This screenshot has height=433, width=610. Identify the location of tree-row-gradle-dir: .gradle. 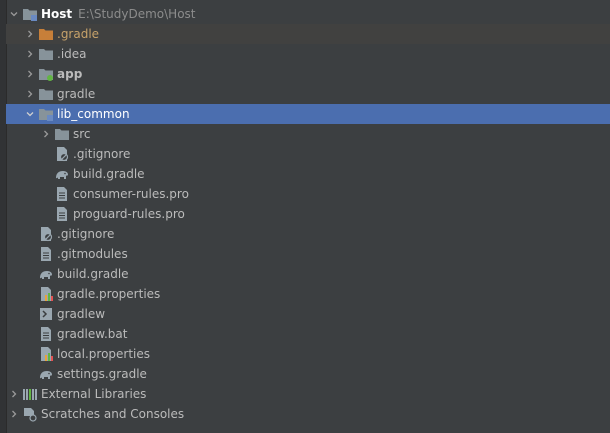
(308, 34).